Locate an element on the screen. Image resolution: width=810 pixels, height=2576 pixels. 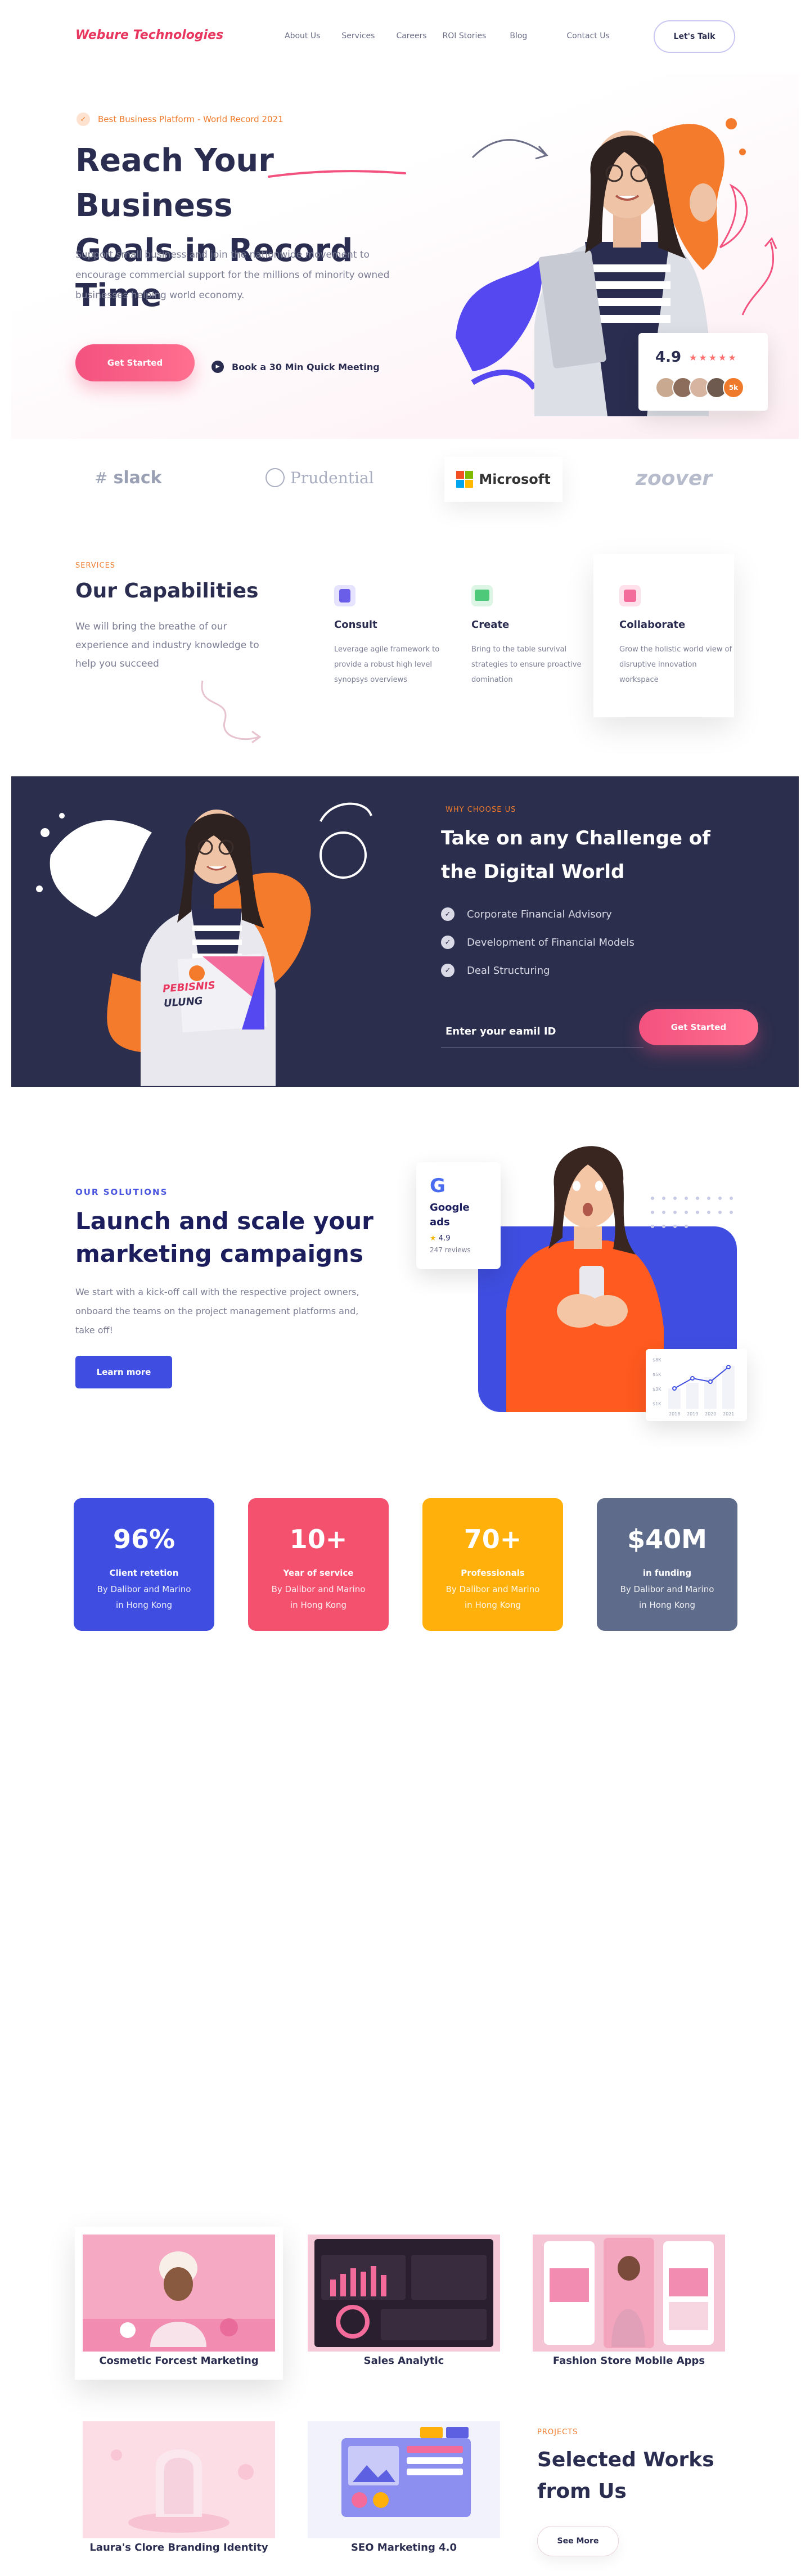
create-icon is located at coordinates (482, 595).